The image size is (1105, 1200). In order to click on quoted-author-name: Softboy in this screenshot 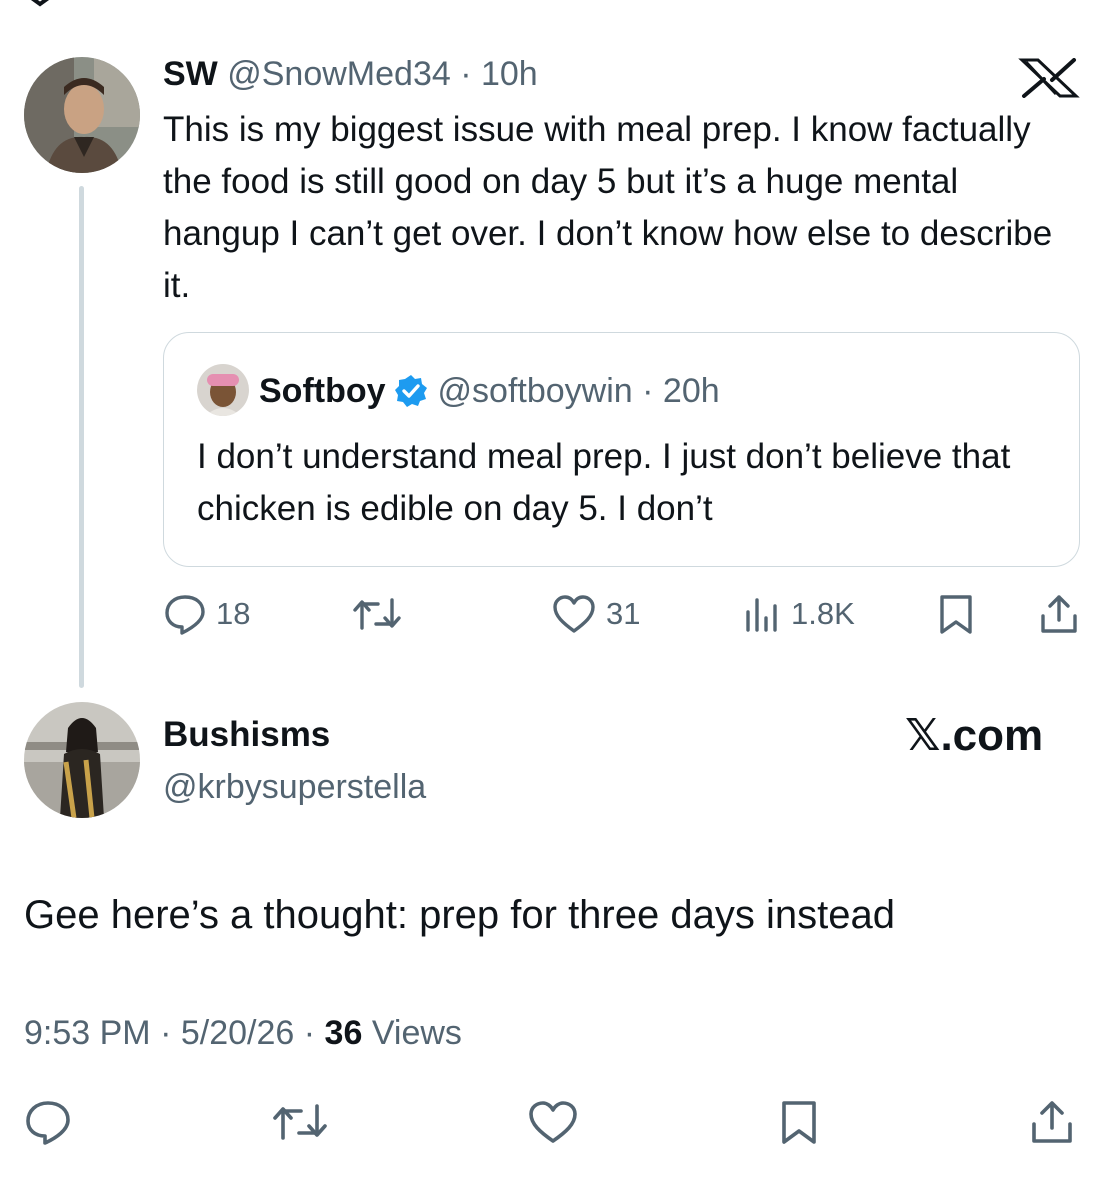, I will do `click(322, 391)`.